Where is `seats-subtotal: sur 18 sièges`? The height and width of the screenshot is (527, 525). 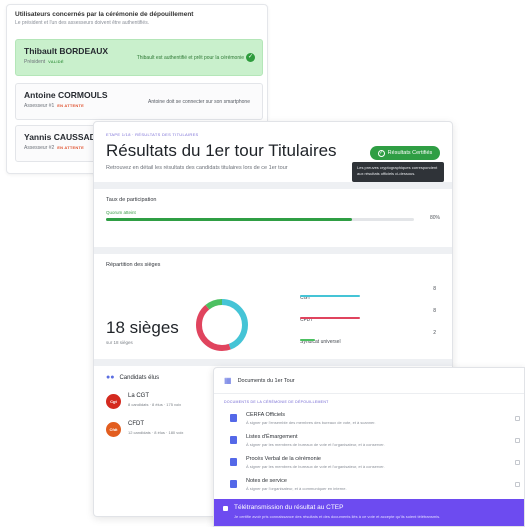 seats-subtotal: sur 18 sièges is located at coordinates (119, 342).